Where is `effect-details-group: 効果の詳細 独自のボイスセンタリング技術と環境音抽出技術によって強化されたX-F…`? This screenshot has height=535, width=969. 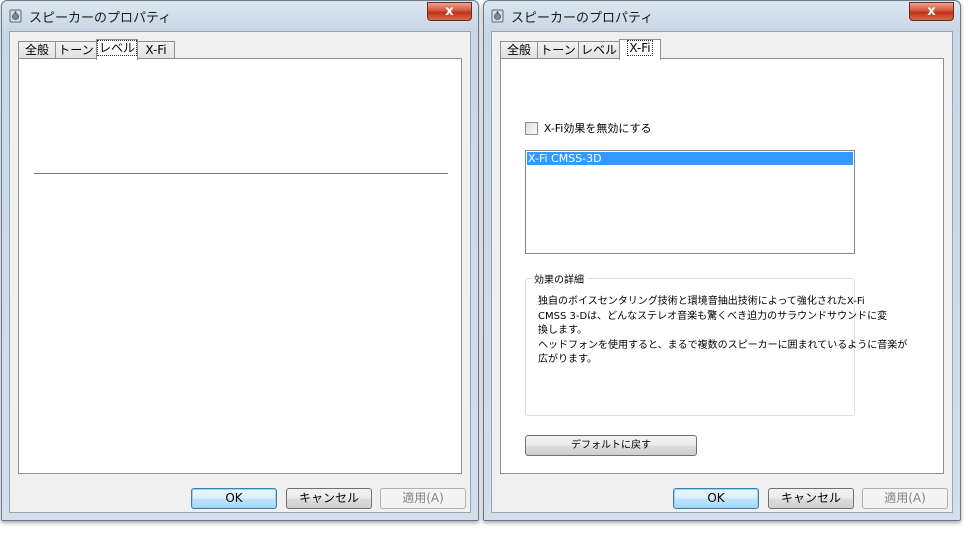
effect-details-group: 効果の詳細 独自のボイスセンタリング技術と環境音抽出技術によって強化されたX-F… is located at coordinates (716, 343).